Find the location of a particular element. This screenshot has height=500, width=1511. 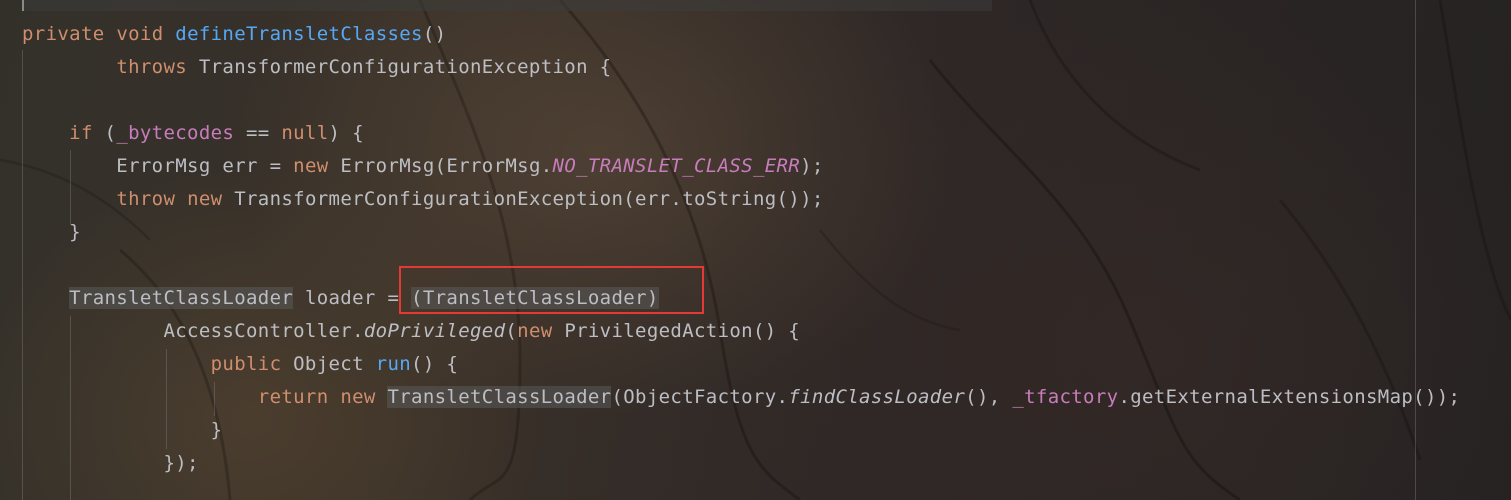

code-token: void is located at coordinates (140, 34).